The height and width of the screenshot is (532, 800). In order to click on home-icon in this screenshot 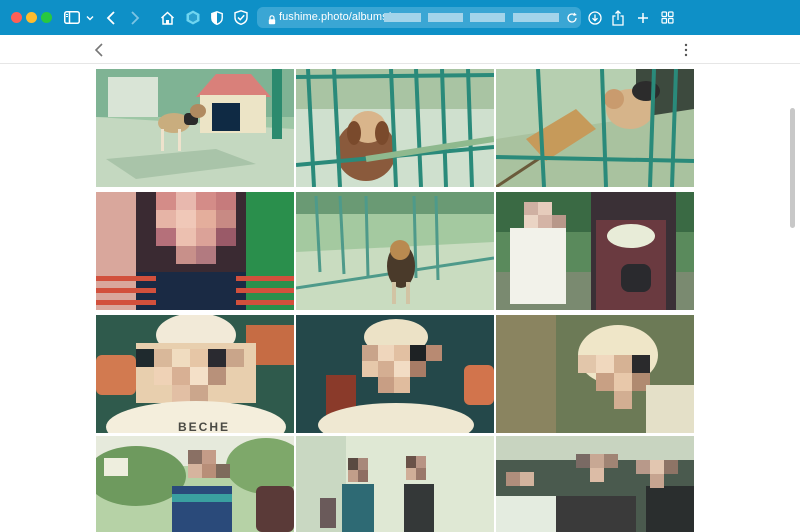, I will do `click(167, 17)`.